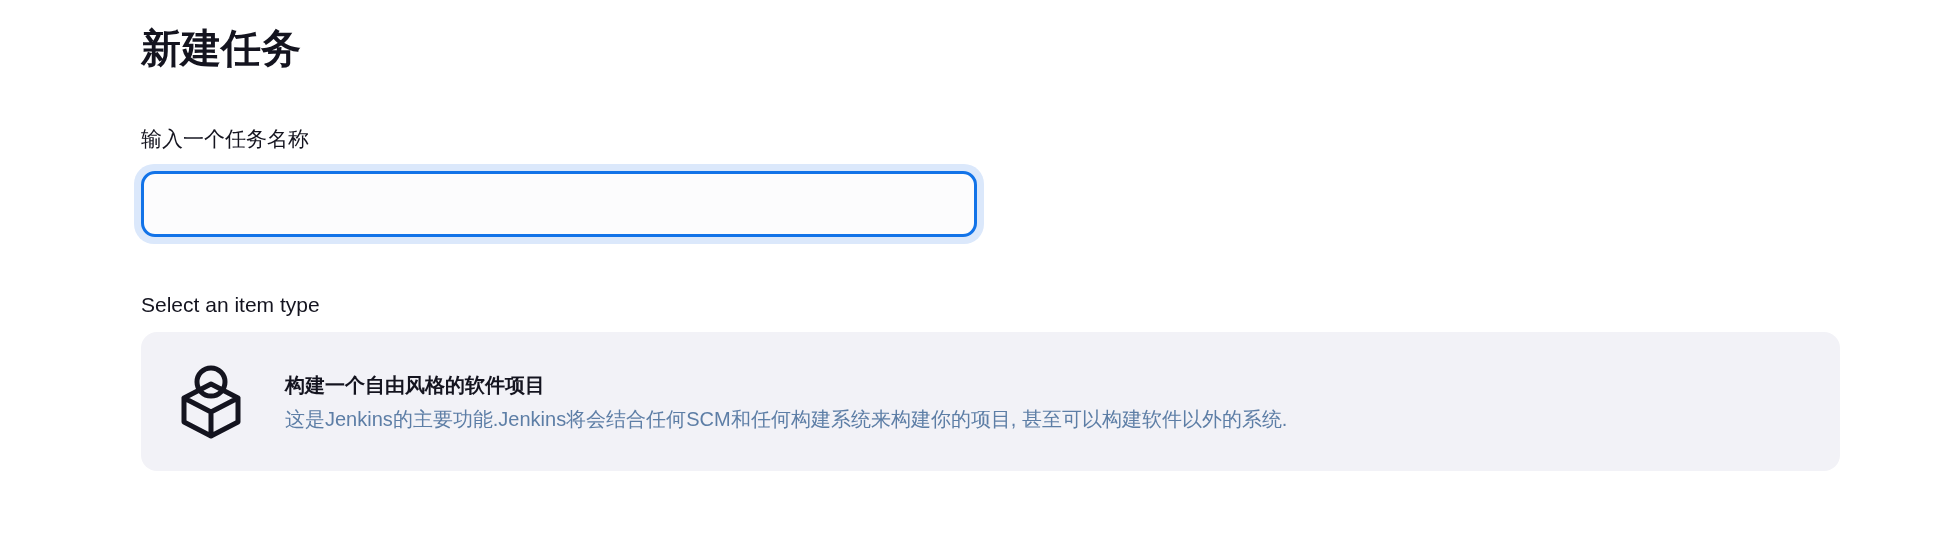  What do you see at coordinates (559, 204) in the screenshot?
I see `name-input-field` at bounding box center [559, 204].